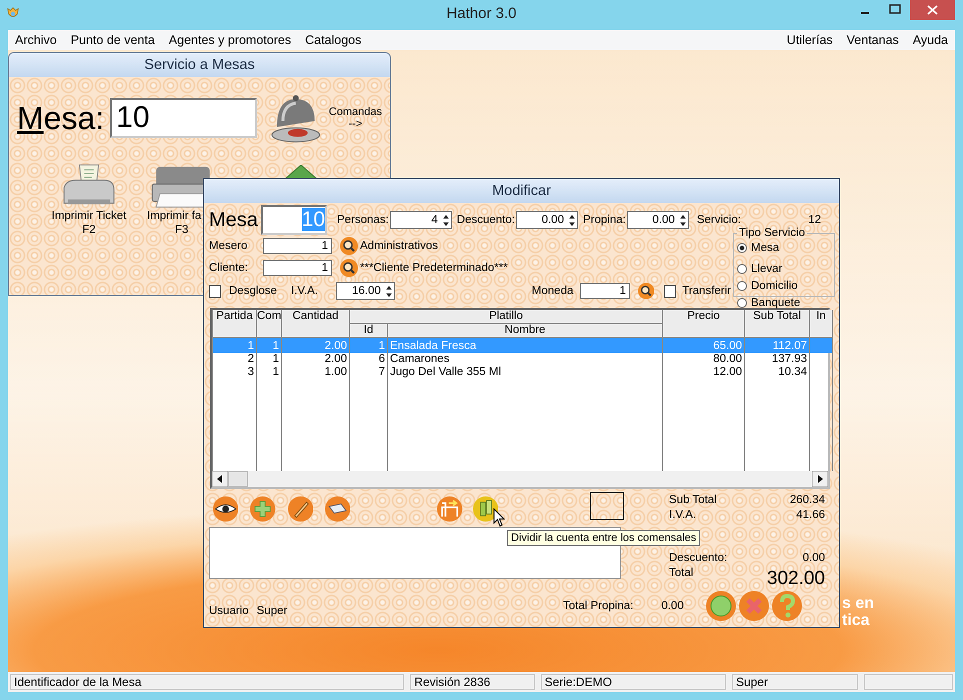  What do you see at coordinates (873, 40) in the screenshot?
I see `menu-item: Ventanas` at bounding box center [873, 40].